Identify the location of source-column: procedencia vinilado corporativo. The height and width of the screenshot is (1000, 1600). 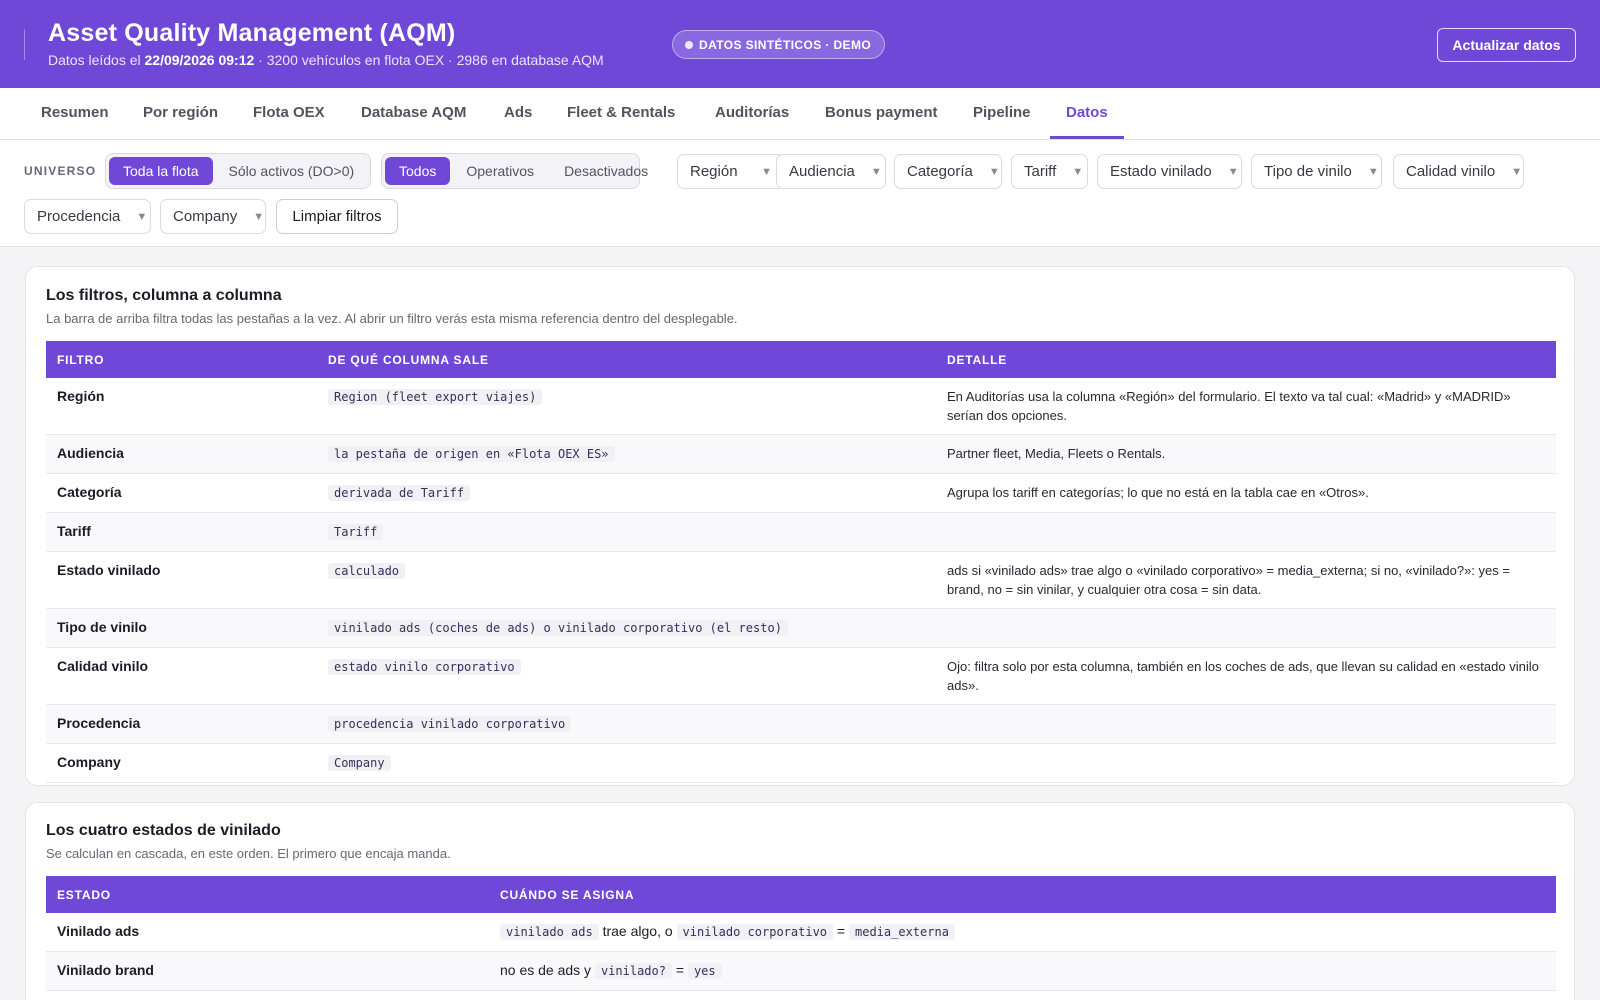
(450, 724).